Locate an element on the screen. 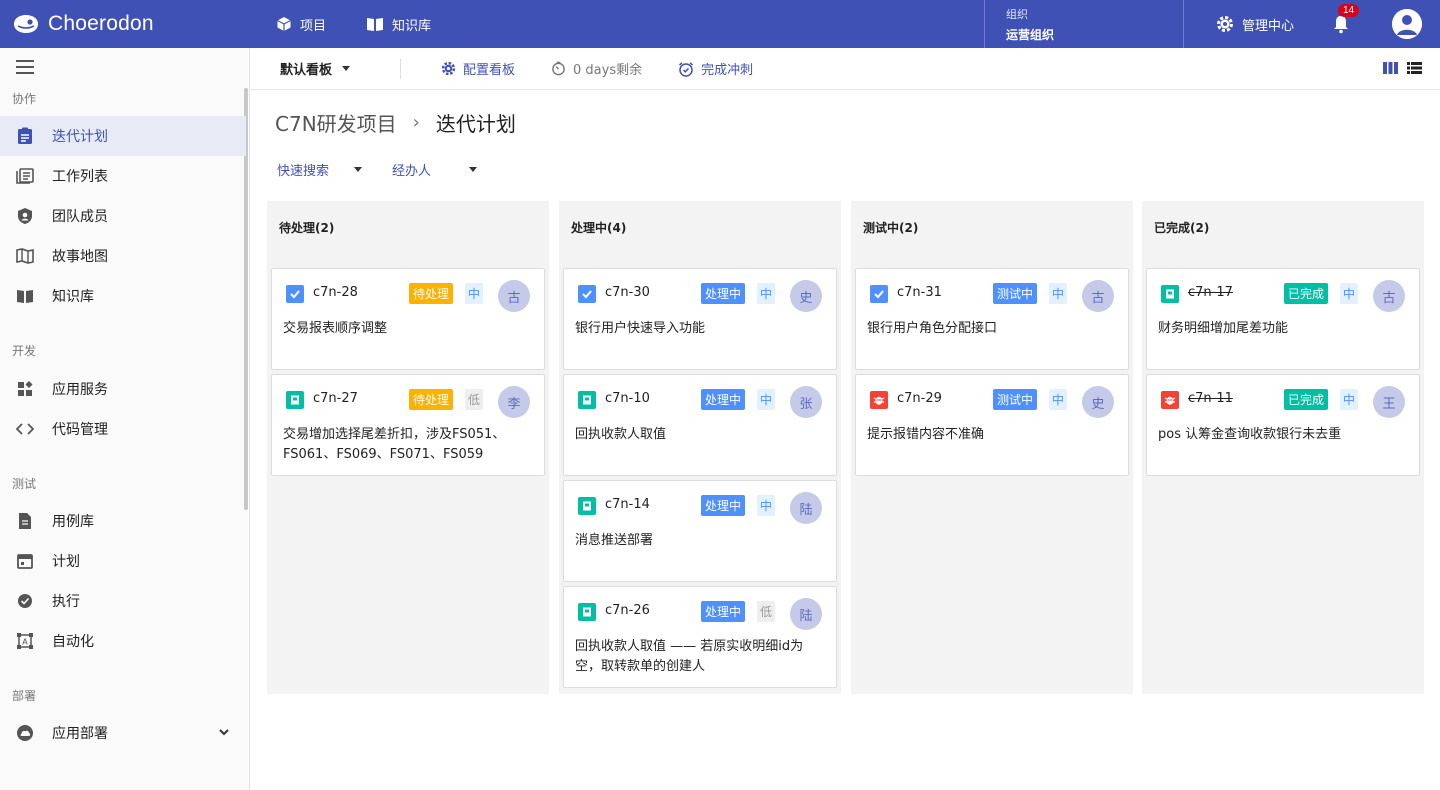 Image resolution: width=1440 pixels, height=790 pixels. list-icon is located at coordinates (25, 176).